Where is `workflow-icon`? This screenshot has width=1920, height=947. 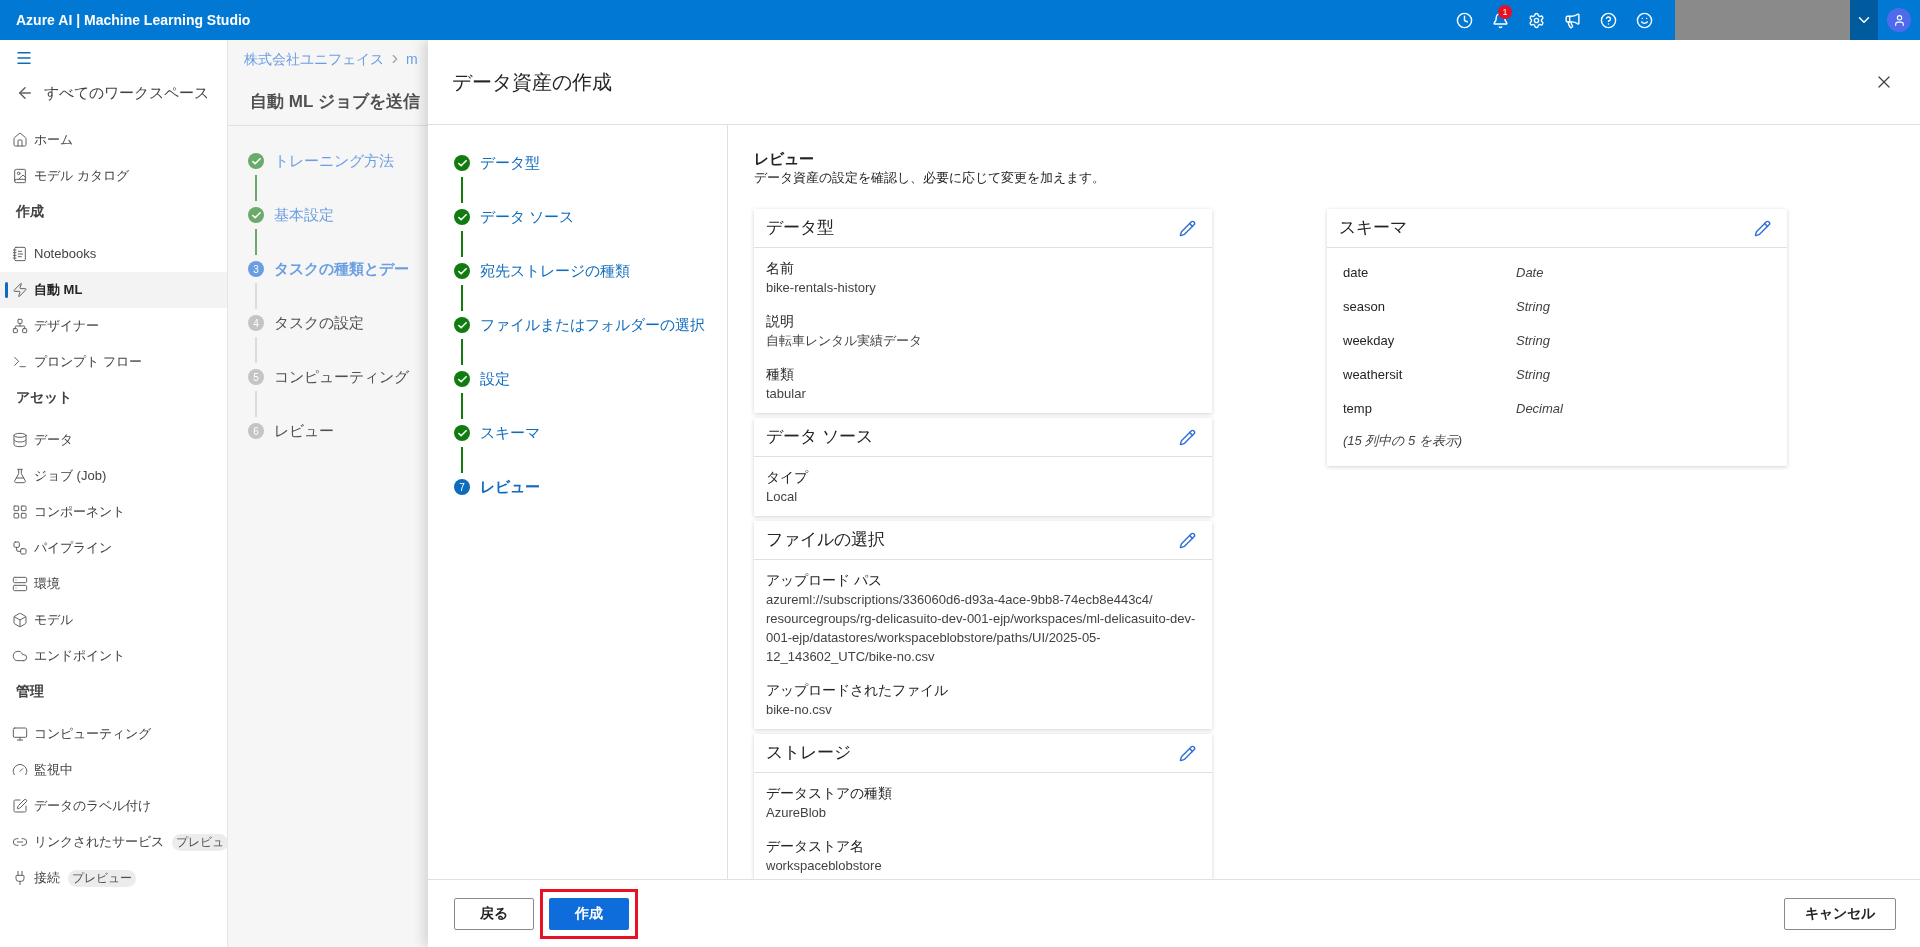
workflow-icon is located at coordinates (20, 548).